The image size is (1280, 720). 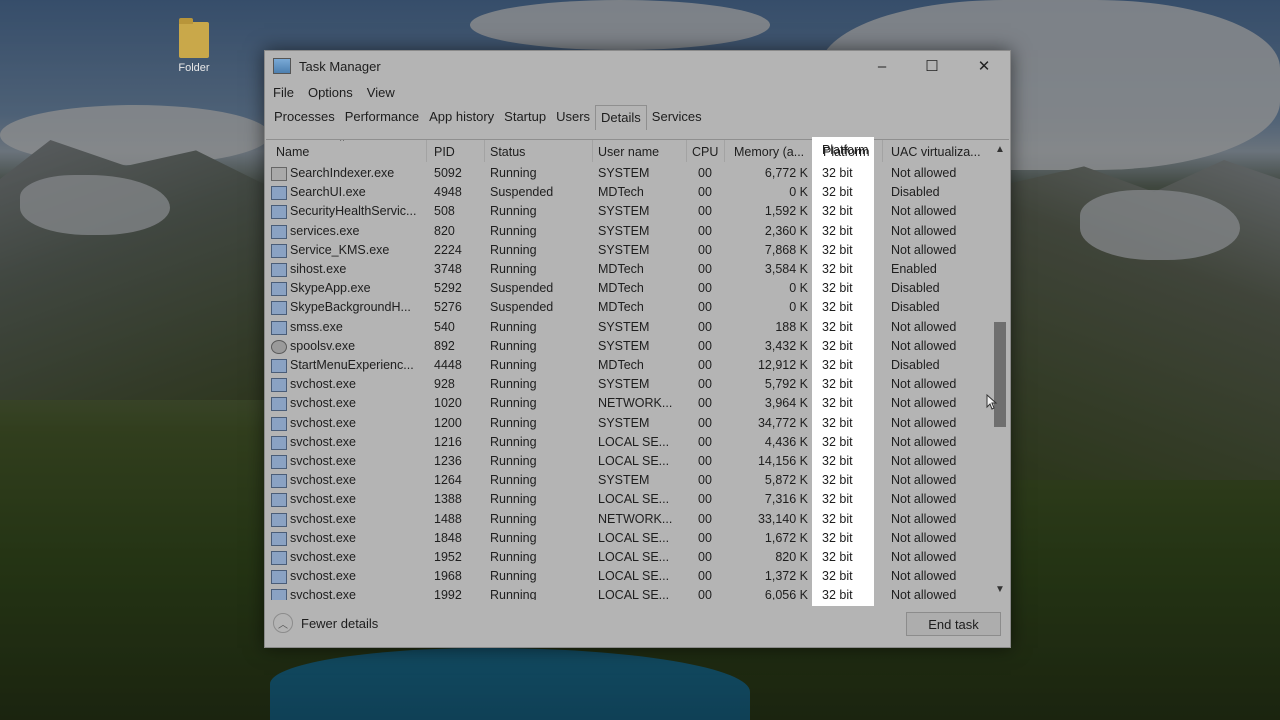 What do you see at coordinates (448, 594) in the screenshot?
I see `process-pid: 1992` at bounding box center [448, 594].